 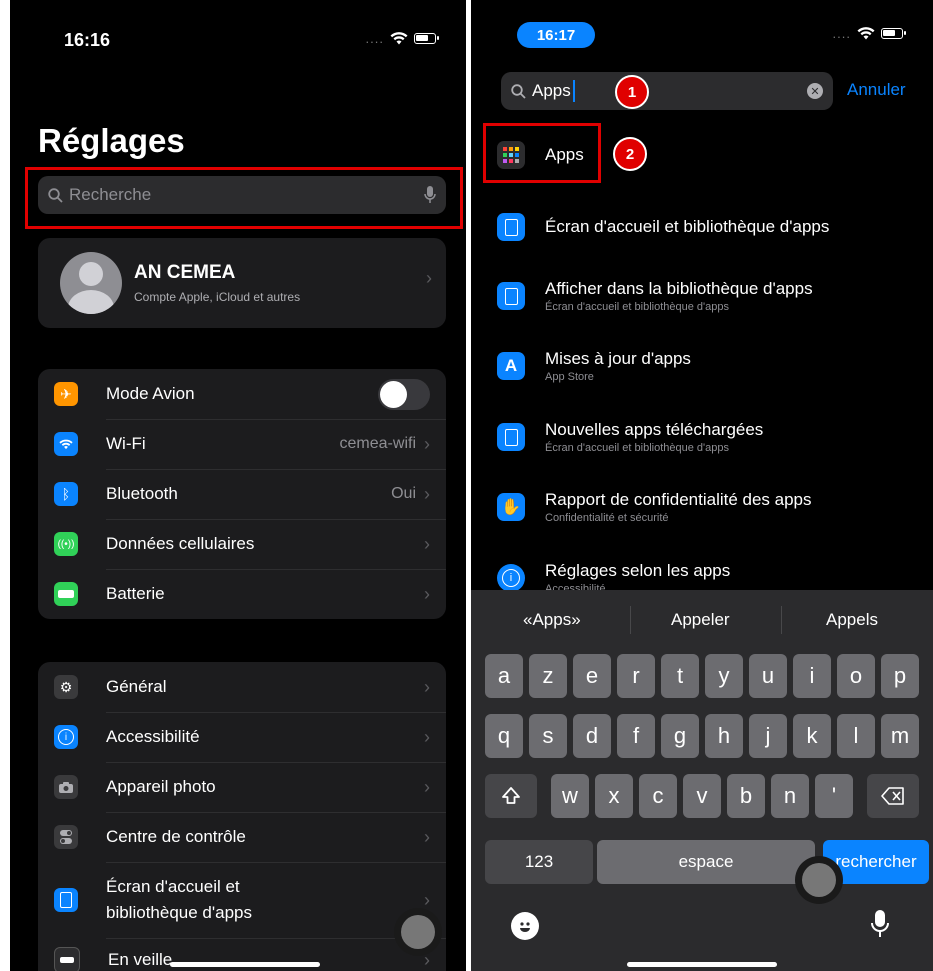 What do you see at coordinates (242, 837) in the screenshot?
I see `row-control-center: Centre de contrôle ›` at bounding box center [242, 837].